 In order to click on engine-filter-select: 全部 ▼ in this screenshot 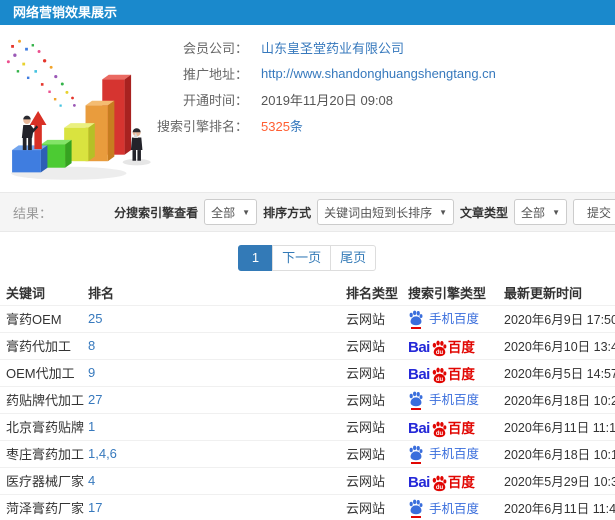, I will do `click(231, 212)`.